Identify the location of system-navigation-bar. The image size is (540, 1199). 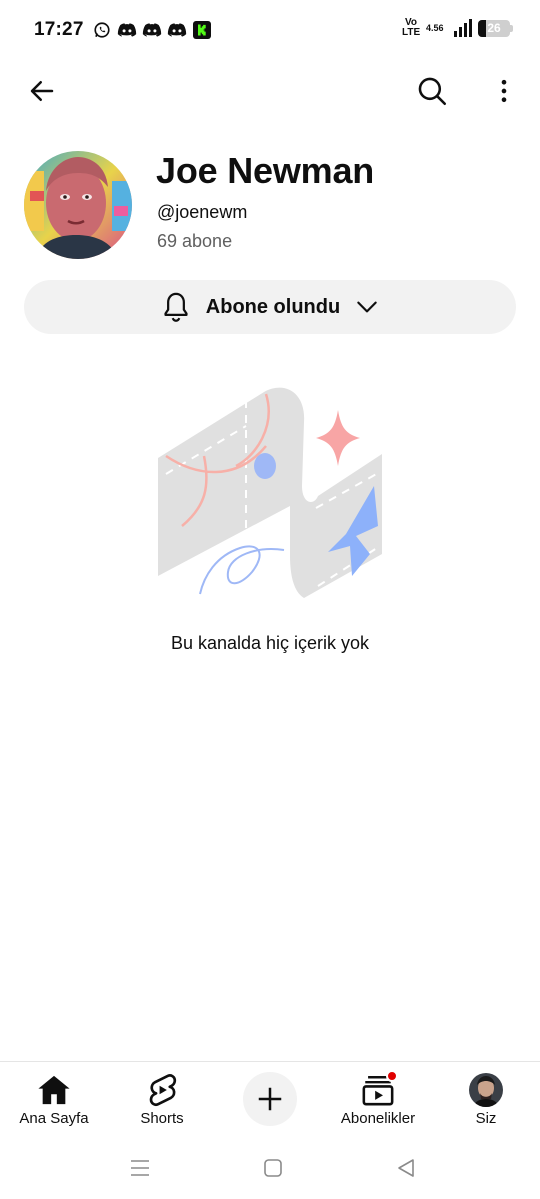
(270, 1169).